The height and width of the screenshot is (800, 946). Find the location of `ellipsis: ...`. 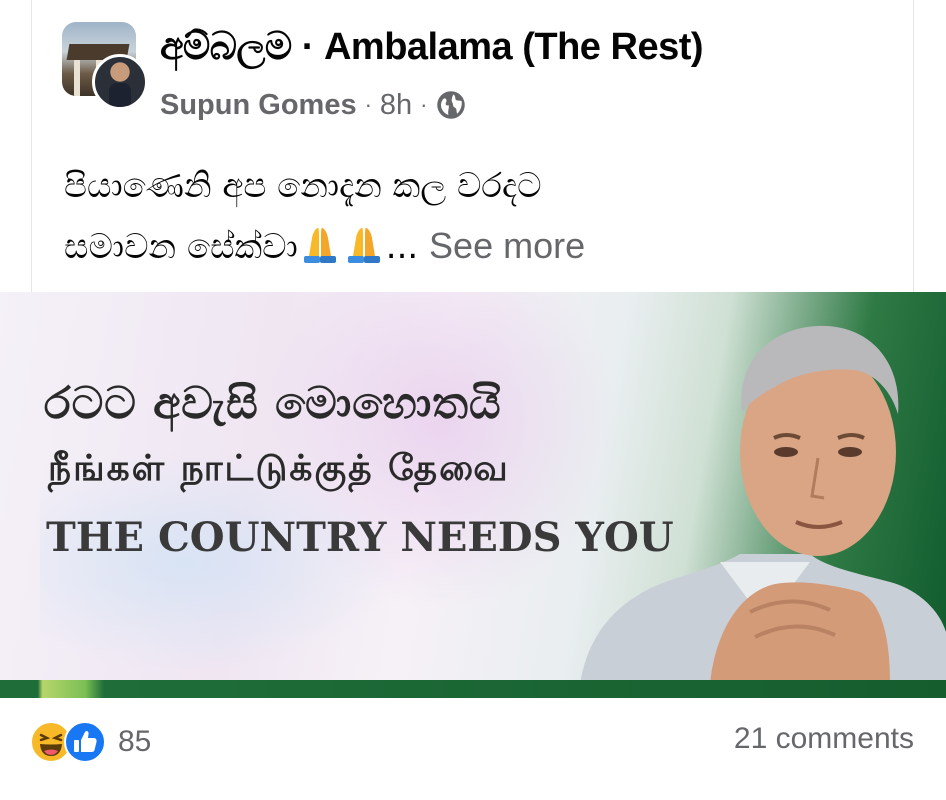

ellipsis: ... is located at coordinates (402, 247).